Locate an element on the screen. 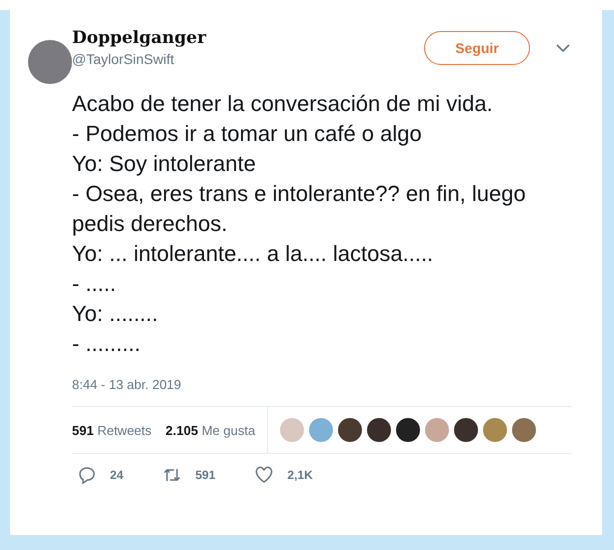  tweet-text-line: Acabo de tener la conversación de mi vida. is located at coordinates (283, 104).